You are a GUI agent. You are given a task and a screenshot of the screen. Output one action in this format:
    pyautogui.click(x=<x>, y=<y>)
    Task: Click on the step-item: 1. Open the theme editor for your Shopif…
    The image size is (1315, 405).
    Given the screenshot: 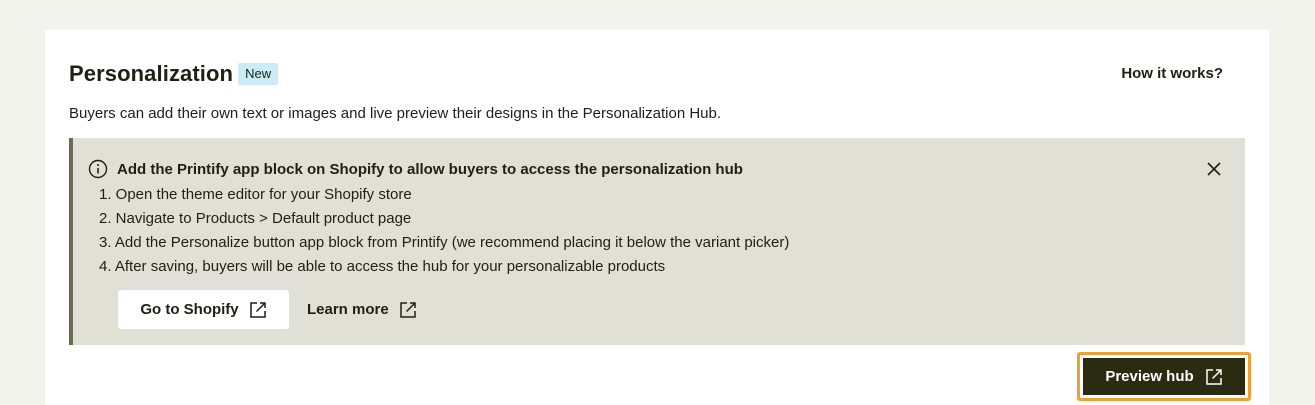 What is the action you would take?
    pyautogui.click(x=255, y=194)
    